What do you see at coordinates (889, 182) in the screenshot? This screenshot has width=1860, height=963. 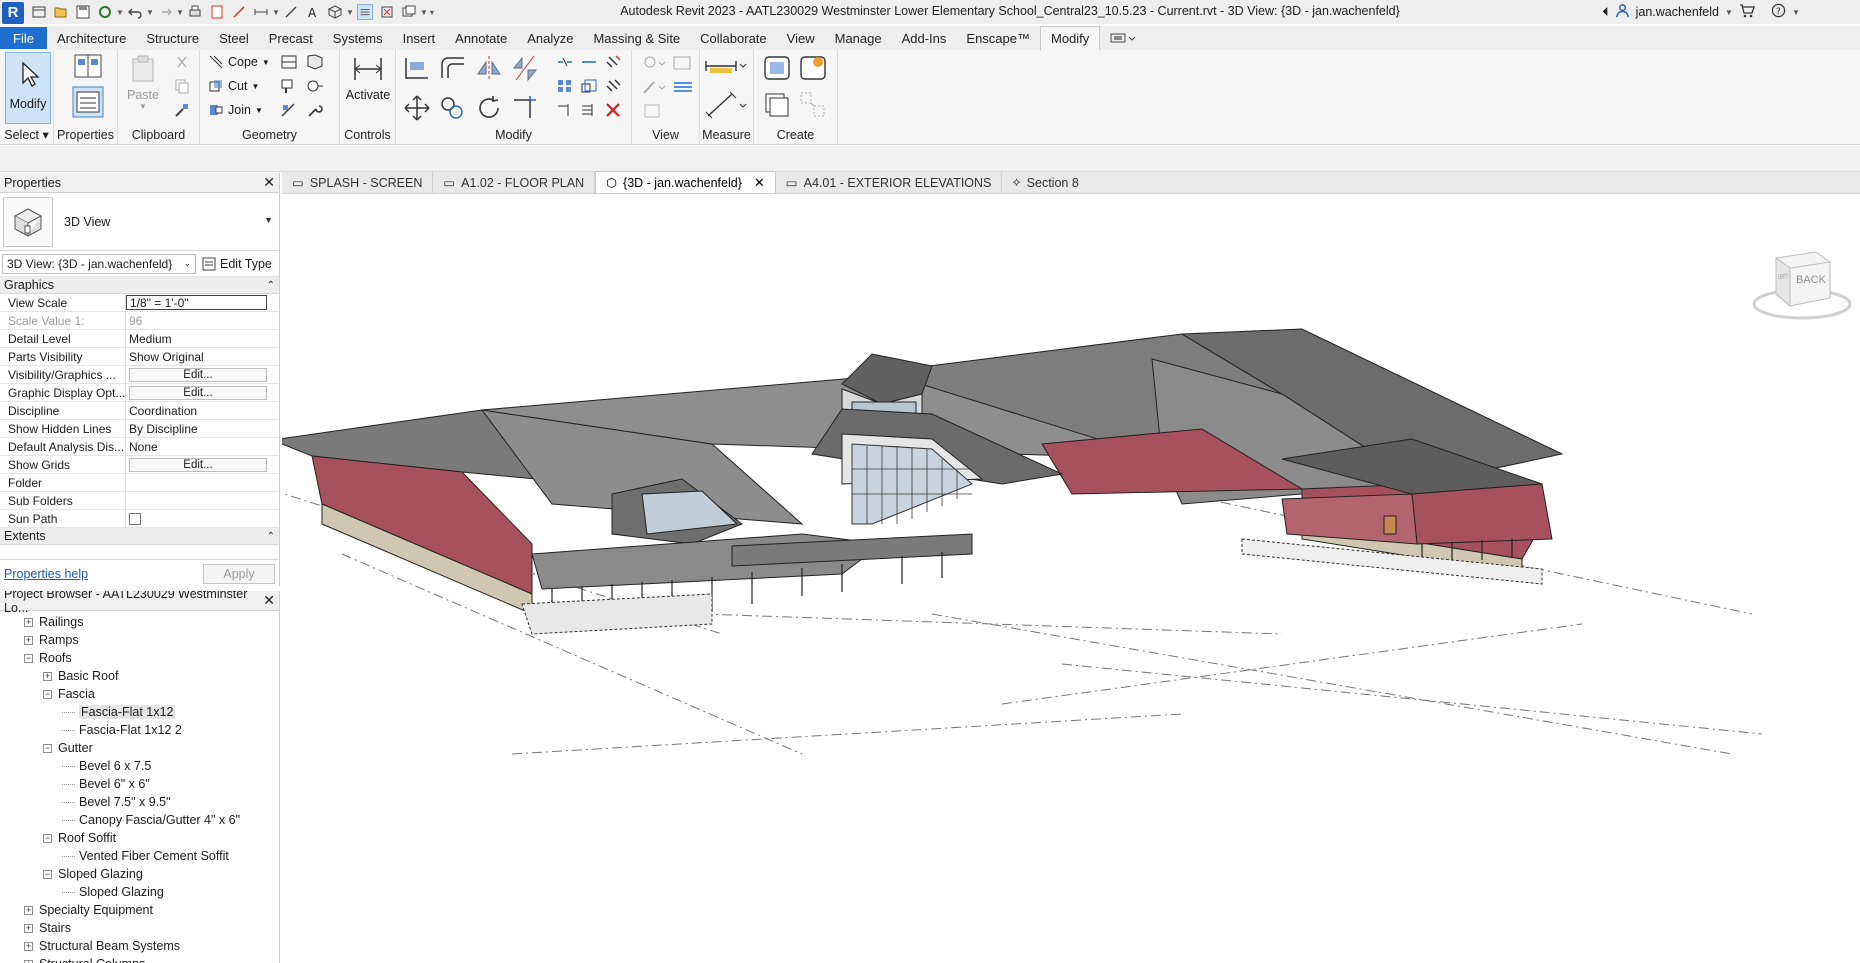 I see `view-tab-elevations: ▭ A4.01 - EXTERIOR ELEVATIONS` at bounding box center [889, 182].